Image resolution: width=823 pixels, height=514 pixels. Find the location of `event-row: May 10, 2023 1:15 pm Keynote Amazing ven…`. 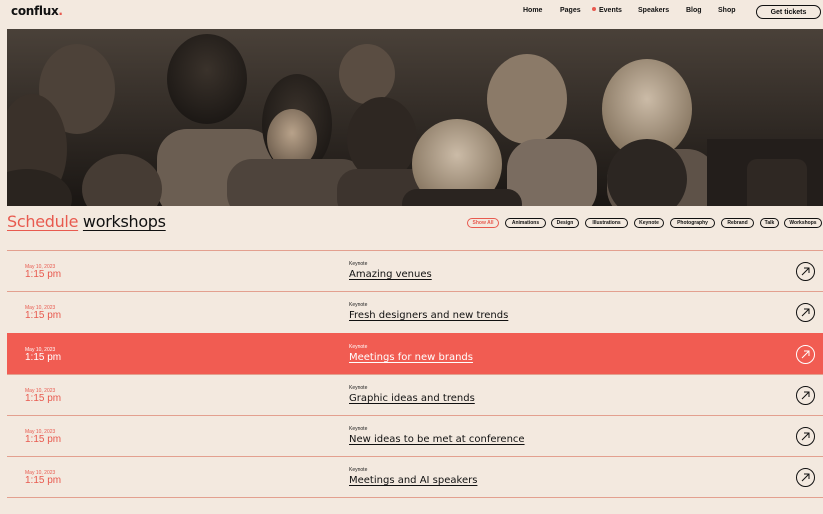

event-row: May 10, 2023 1:15 pm Keynote Amazing ven… is located at coordinates (415, 270).